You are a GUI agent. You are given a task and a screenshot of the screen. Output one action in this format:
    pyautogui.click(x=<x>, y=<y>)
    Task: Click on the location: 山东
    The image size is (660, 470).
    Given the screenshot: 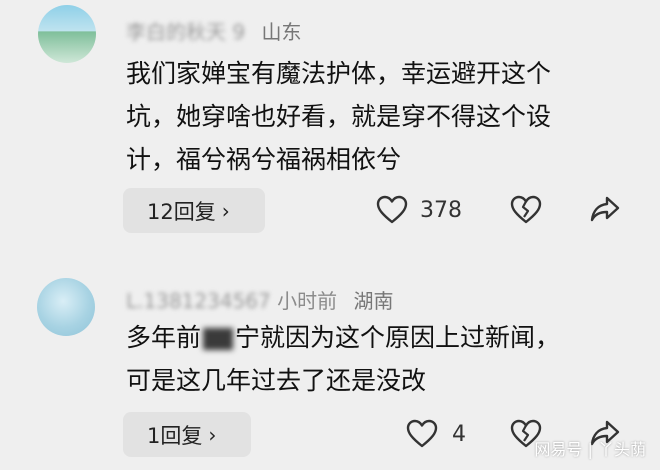 What is the action you would take?
    pyautogui.click(x=281, y=32)
    